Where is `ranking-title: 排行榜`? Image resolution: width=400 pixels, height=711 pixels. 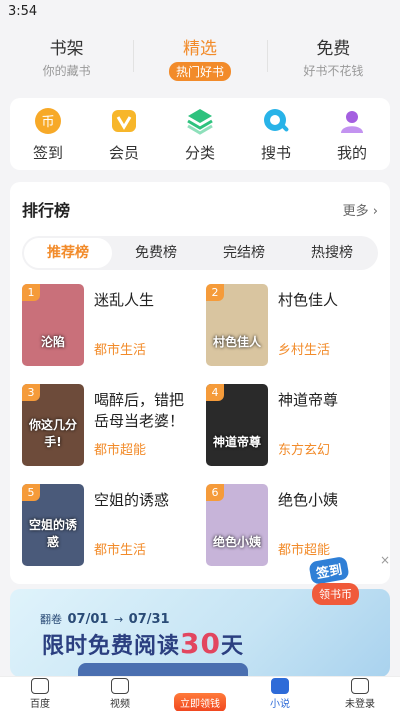
ranking-title: 排行榜 is located at coordinates (46, 210).